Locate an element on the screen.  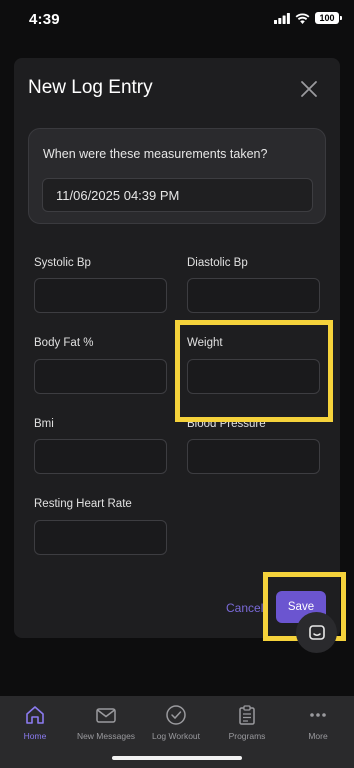
status-bar: 4:39 100 is located at coordinates (177, 22).